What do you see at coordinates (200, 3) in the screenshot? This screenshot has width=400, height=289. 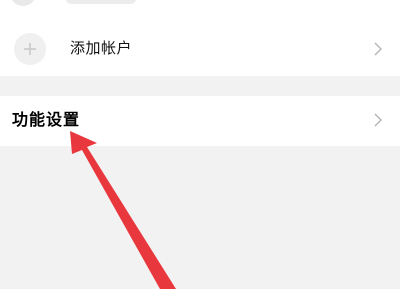 I see `account-row-partial` at bounding box center [200, 3].